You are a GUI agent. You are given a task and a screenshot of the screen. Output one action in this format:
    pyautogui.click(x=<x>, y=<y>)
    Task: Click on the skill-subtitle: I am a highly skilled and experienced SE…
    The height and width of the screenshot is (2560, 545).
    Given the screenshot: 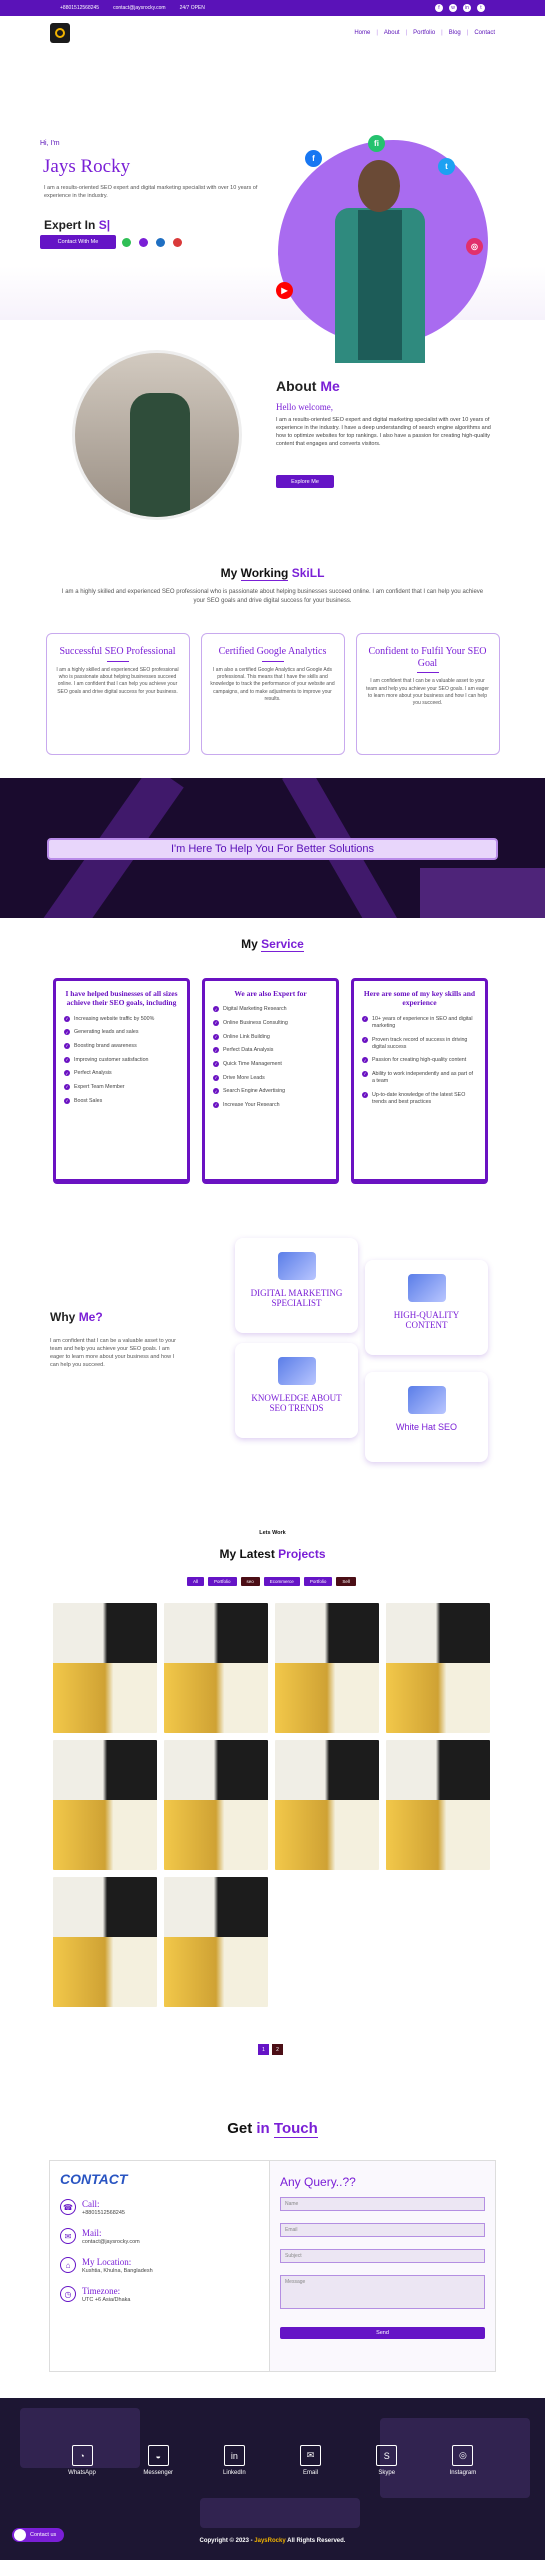 What is the action you would take?
    pyautogui.click(x=272, y=596)
    